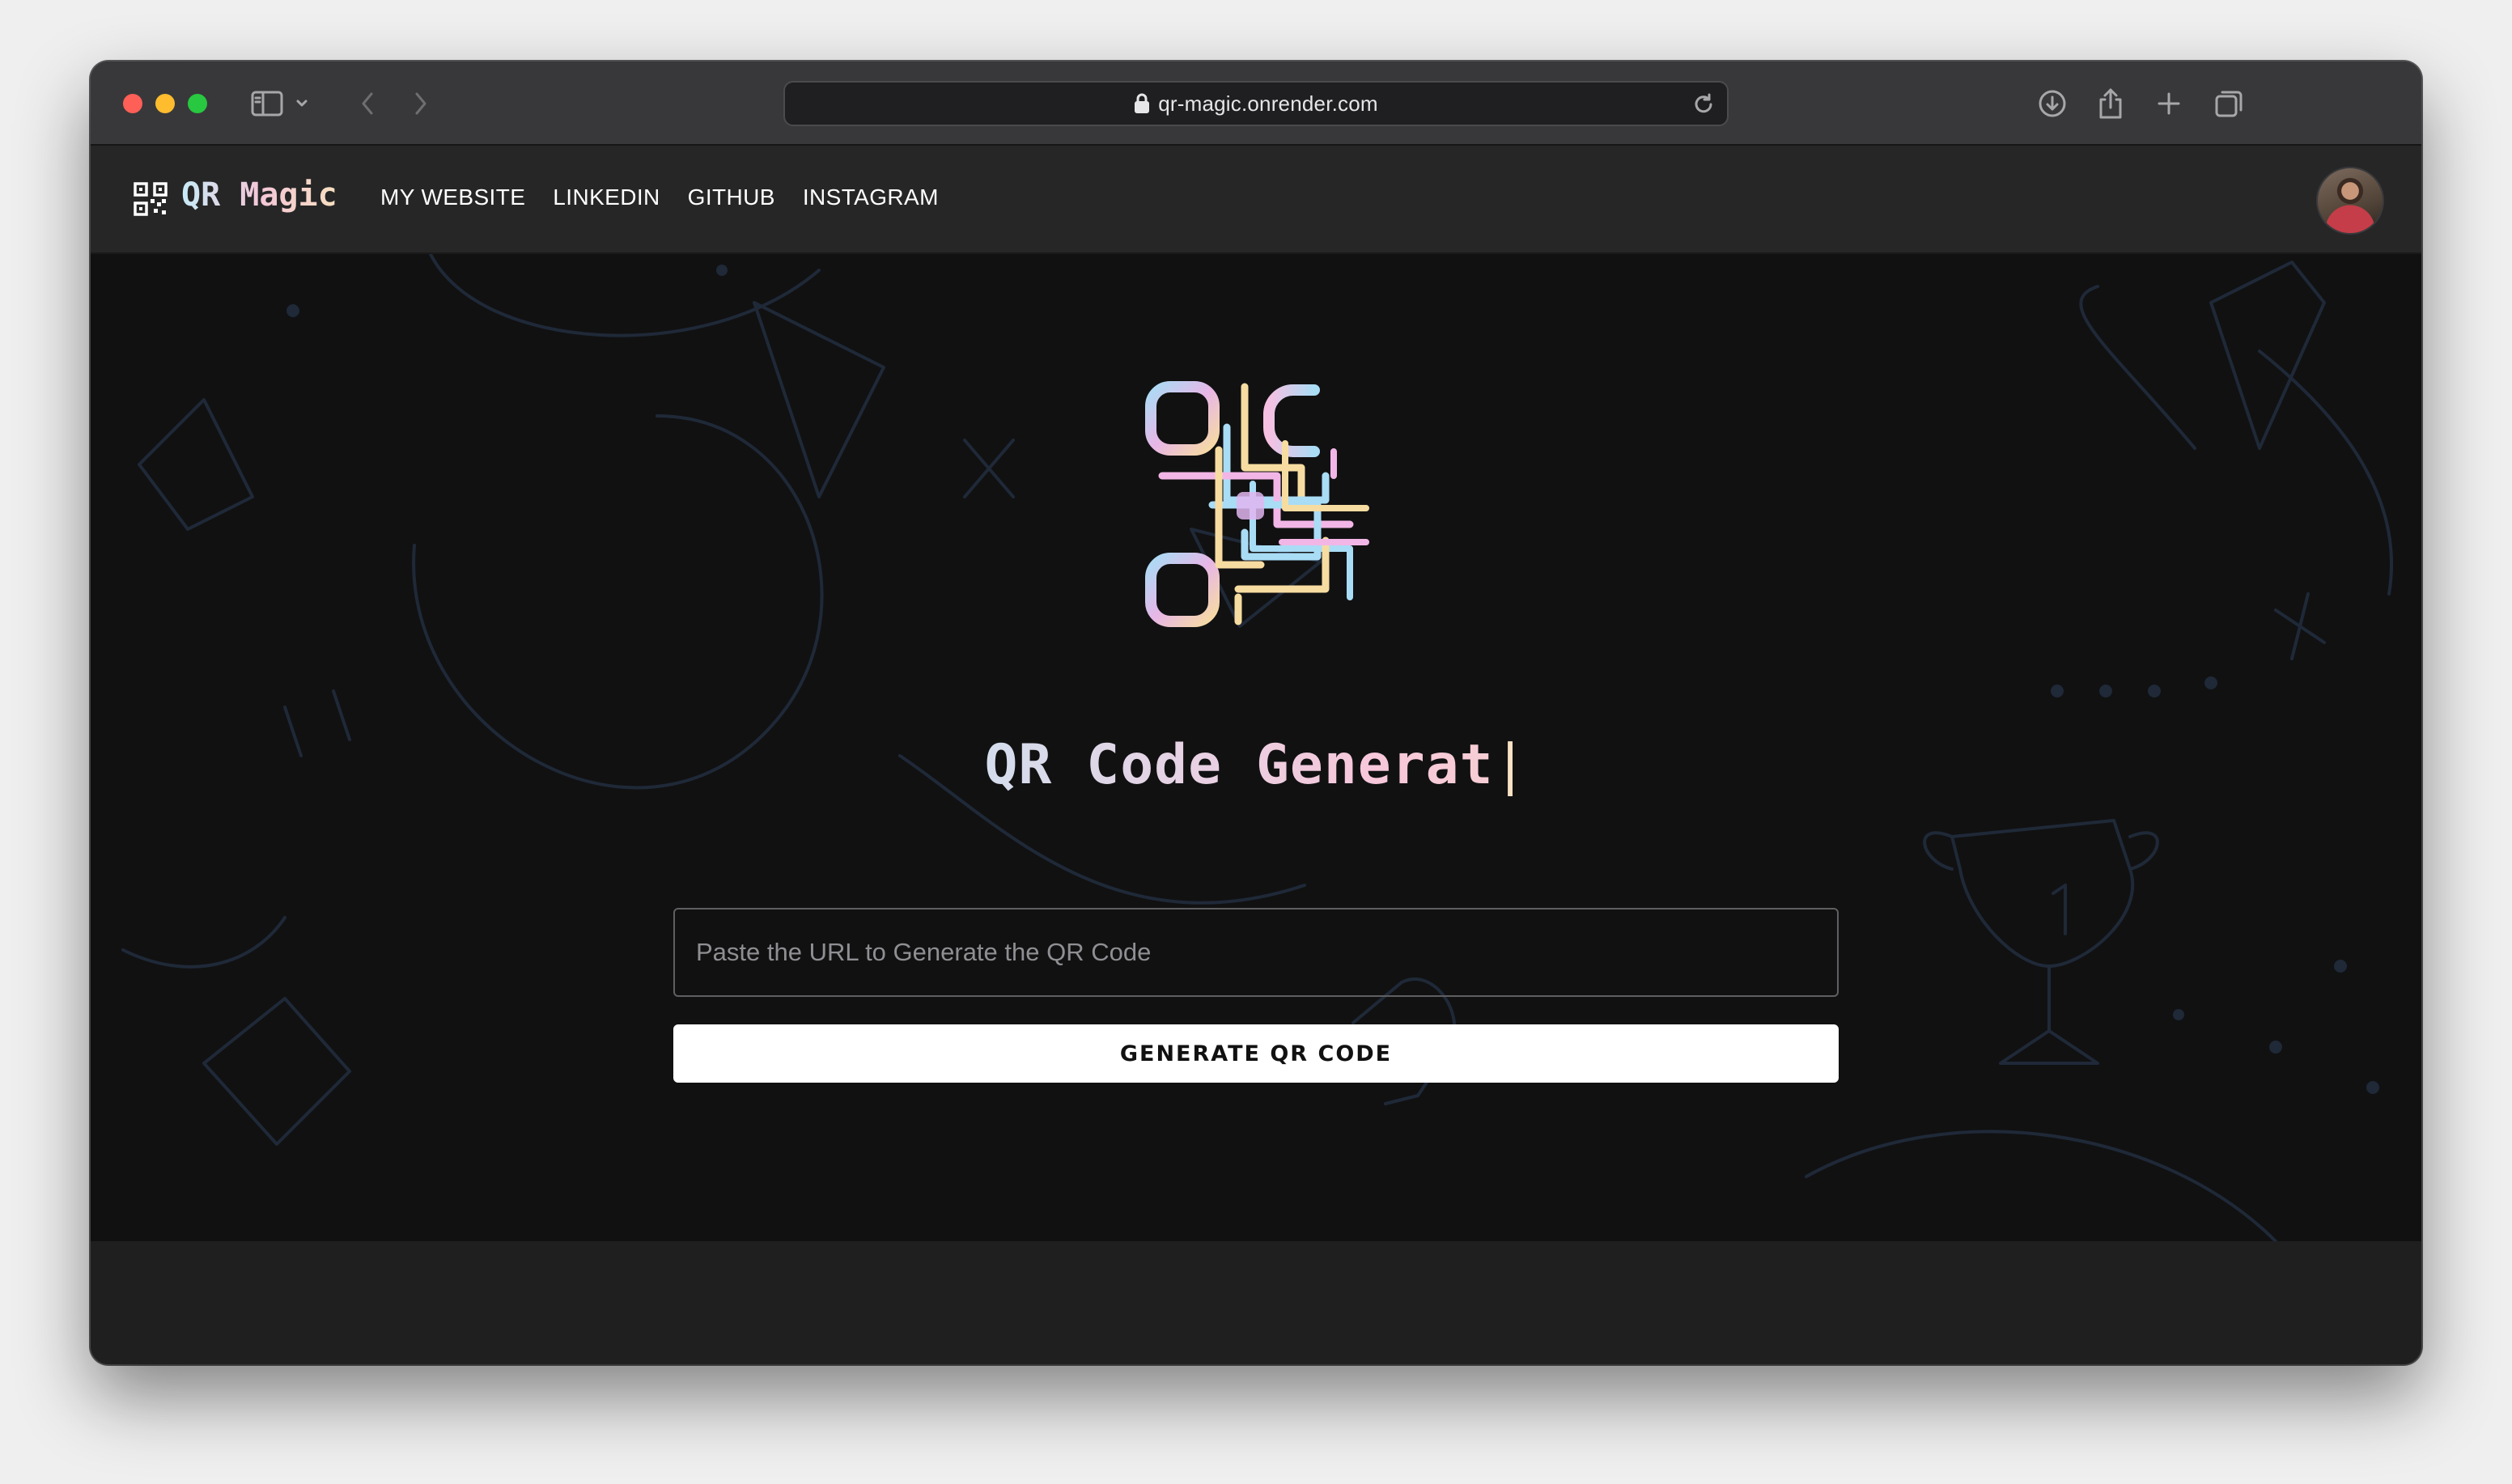 The width and height of the screenshot is (2512, 1484). I want to click on forward-icon, so click(420, 104).